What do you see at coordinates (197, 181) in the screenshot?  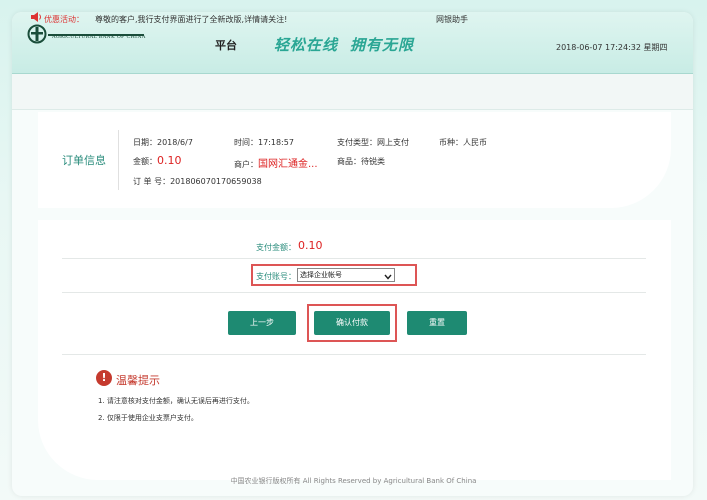 I see `order-number: 订 单 号：201806070170659038` at bounding box center [197, 181].